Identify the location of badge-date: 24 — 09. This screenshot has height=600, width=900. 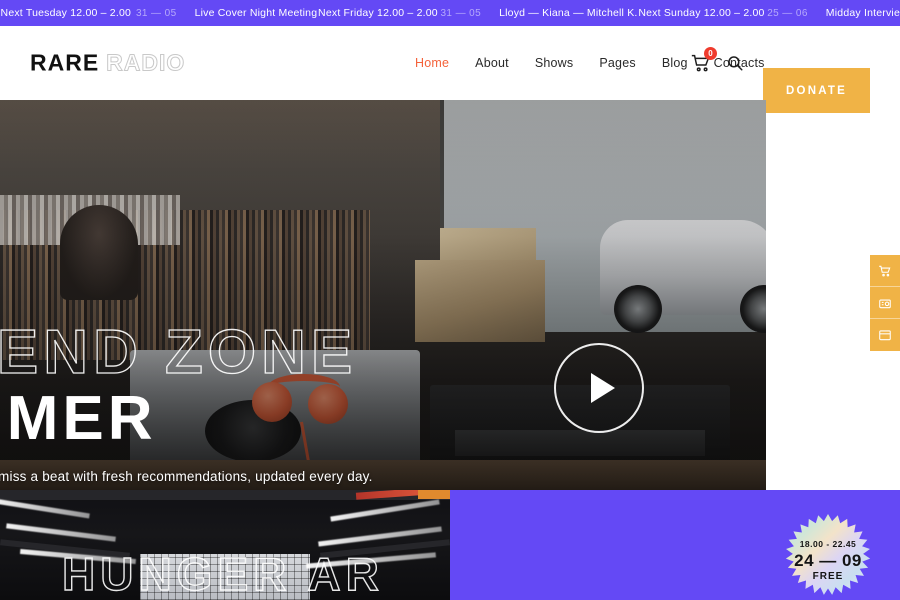
(828, 560).